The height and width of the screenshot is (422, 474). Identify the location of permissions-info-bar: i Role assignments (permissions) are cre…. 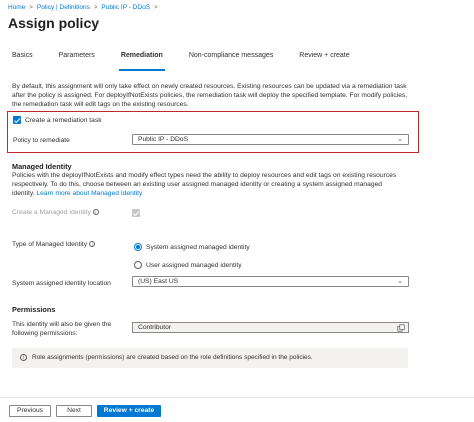
(210, 358).